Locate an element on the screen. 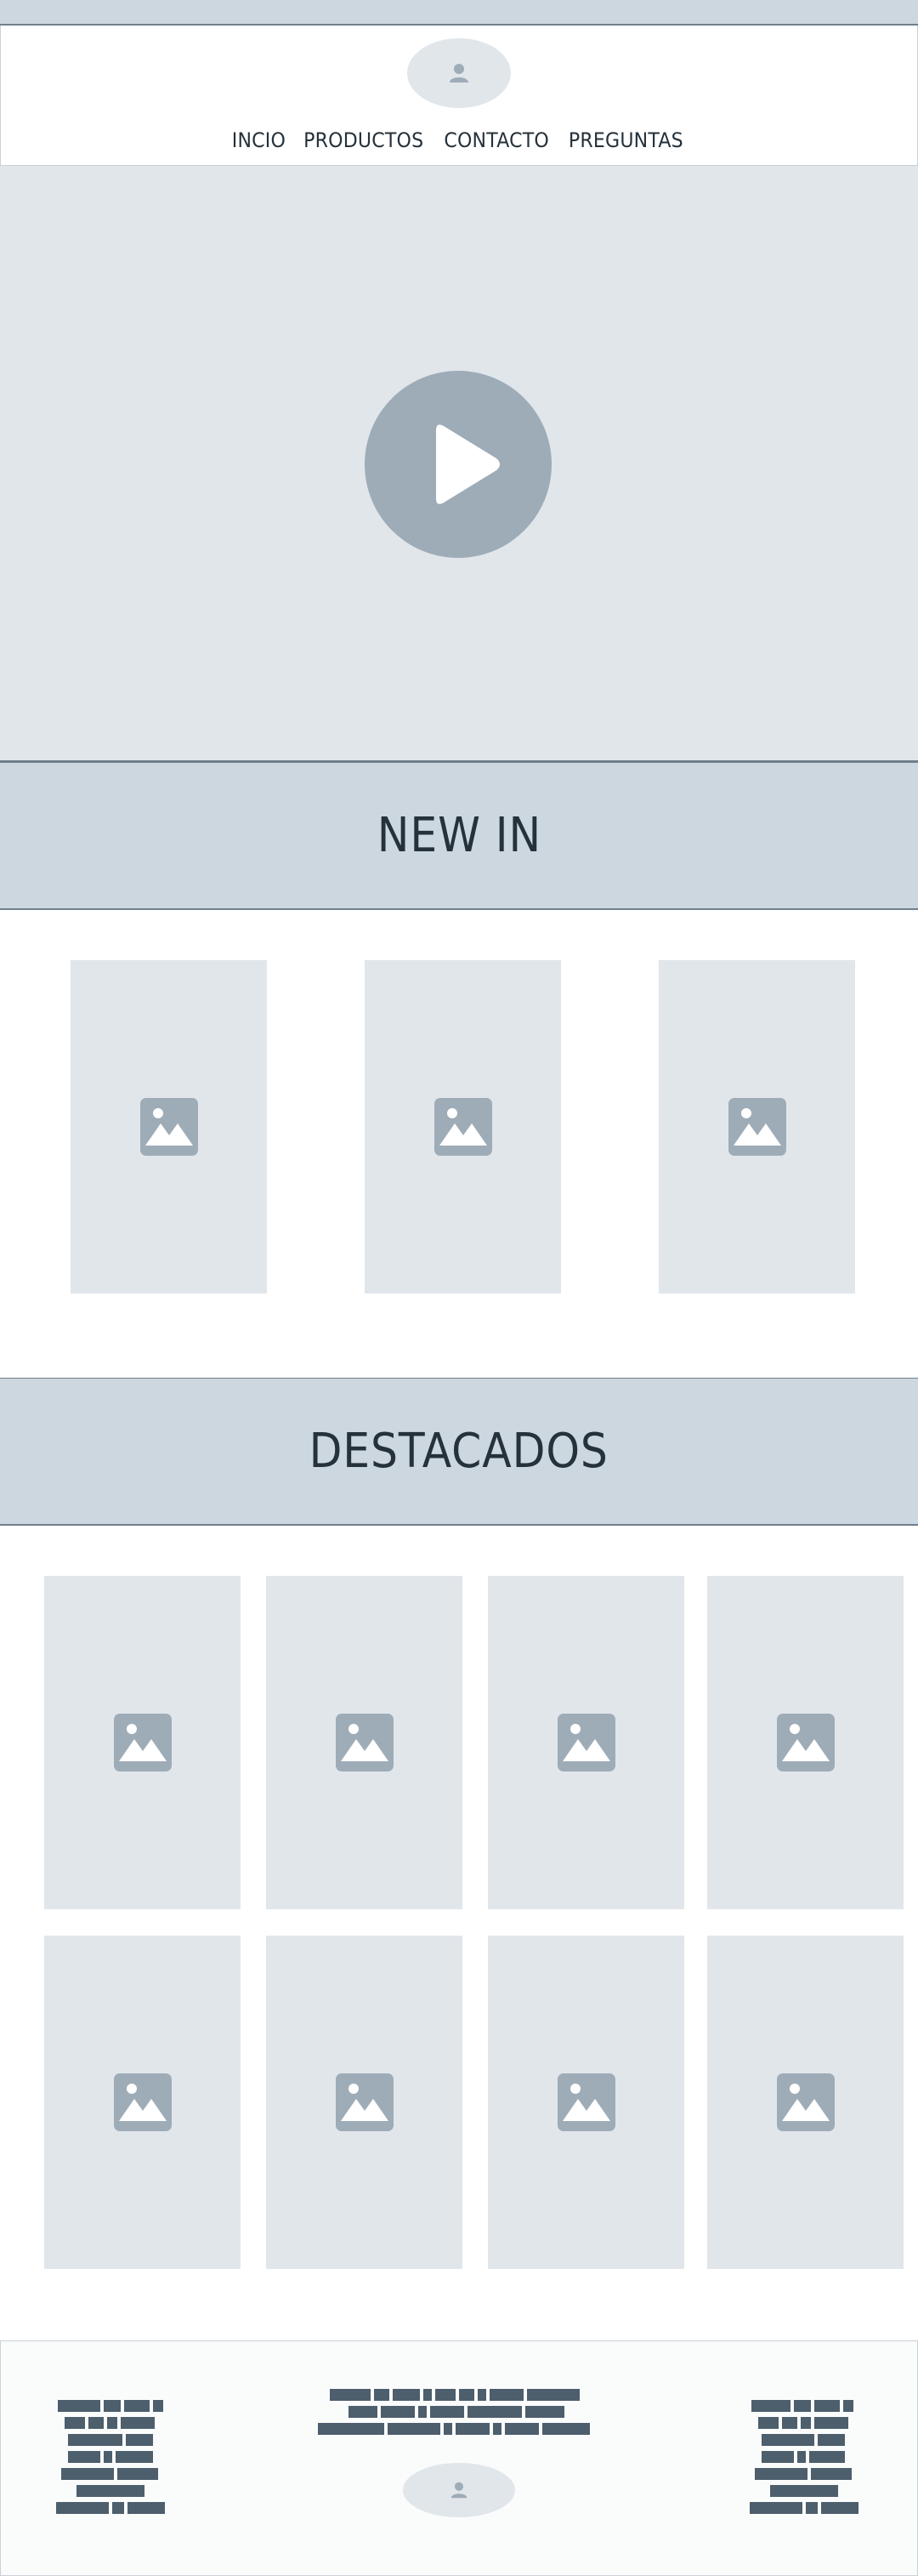  play-button is located at coordinates (458, 464).